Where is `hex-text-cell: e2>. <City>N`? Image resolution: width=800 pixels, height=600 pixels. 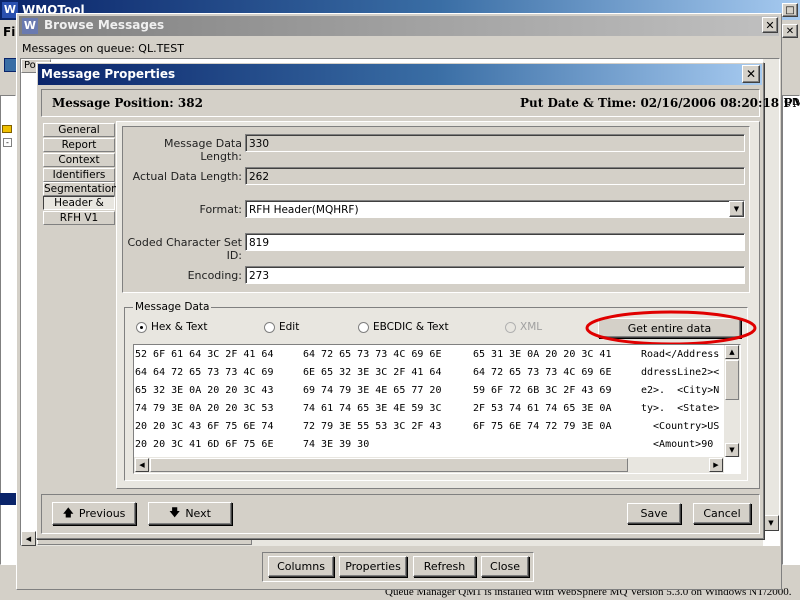 hex-text-cell: e2>. <City>N is located at coordinates (680, 390).